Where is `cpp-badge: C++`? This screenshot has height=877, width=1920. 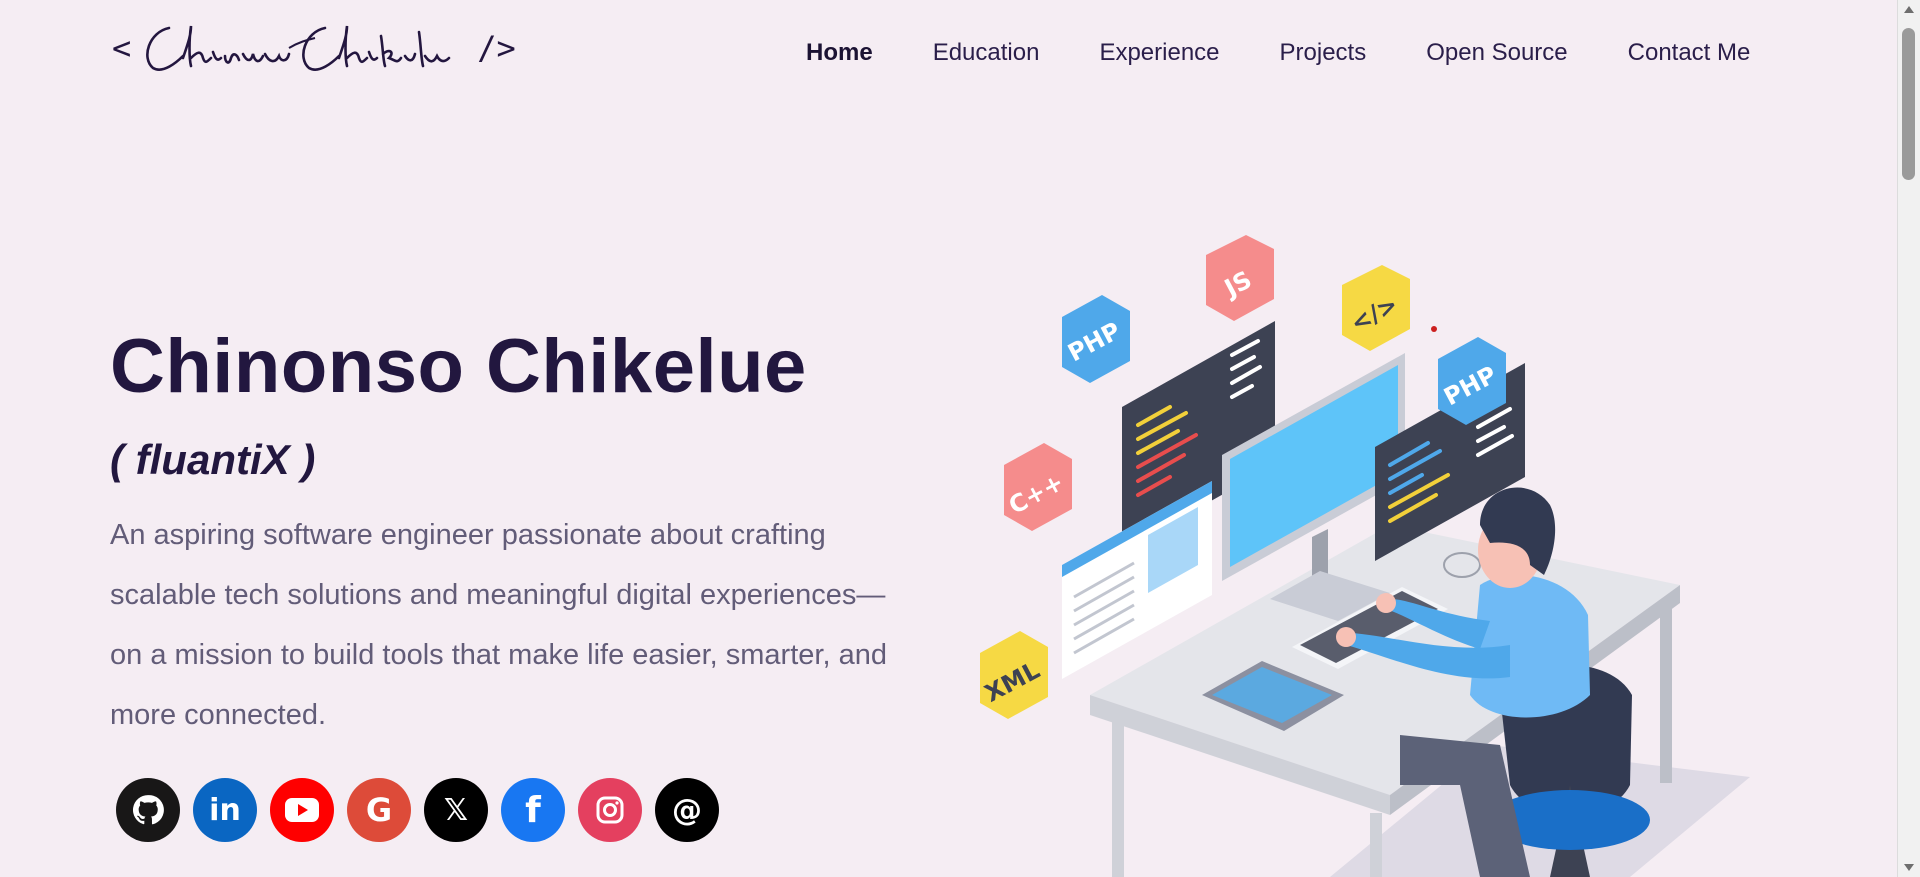
cpp-badge: C++ is located at coordinates (1038, 487).